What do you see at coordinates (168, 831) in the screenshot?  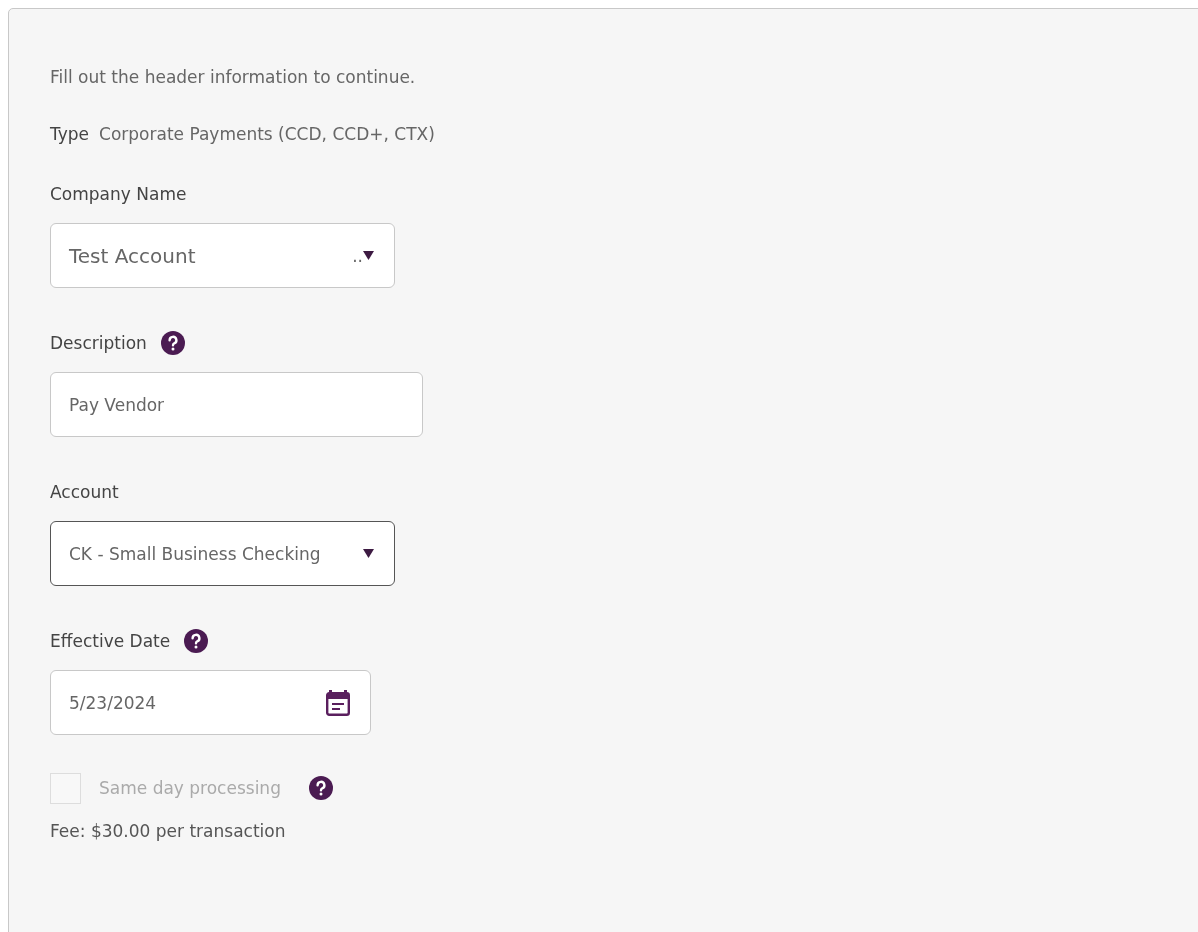 I see `fee-text: Fee: $30.00 per transaction` at bounding box center [168, 831].